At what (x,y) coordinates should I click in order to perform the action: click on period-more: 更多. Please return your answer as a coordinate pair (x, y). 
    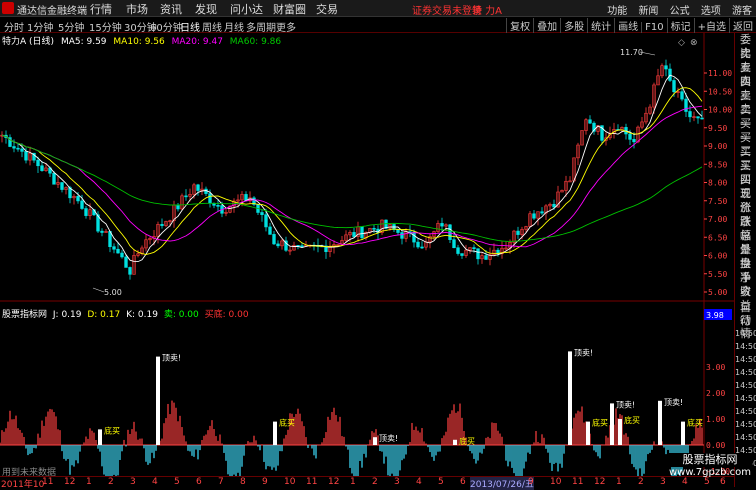
    Looking at the image, I should click on (286, 26).